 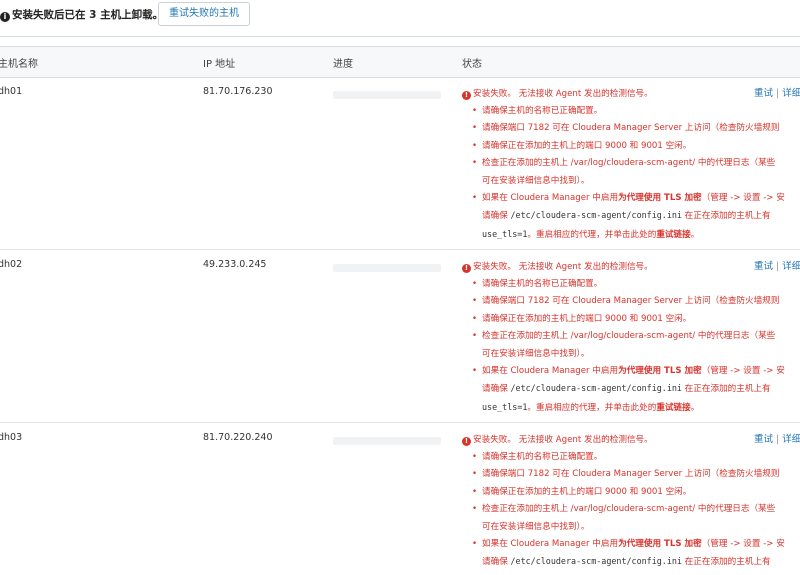 I want to click on retry-failed-hosts-button: 重试失败的主机, so click(x=204, y=14).